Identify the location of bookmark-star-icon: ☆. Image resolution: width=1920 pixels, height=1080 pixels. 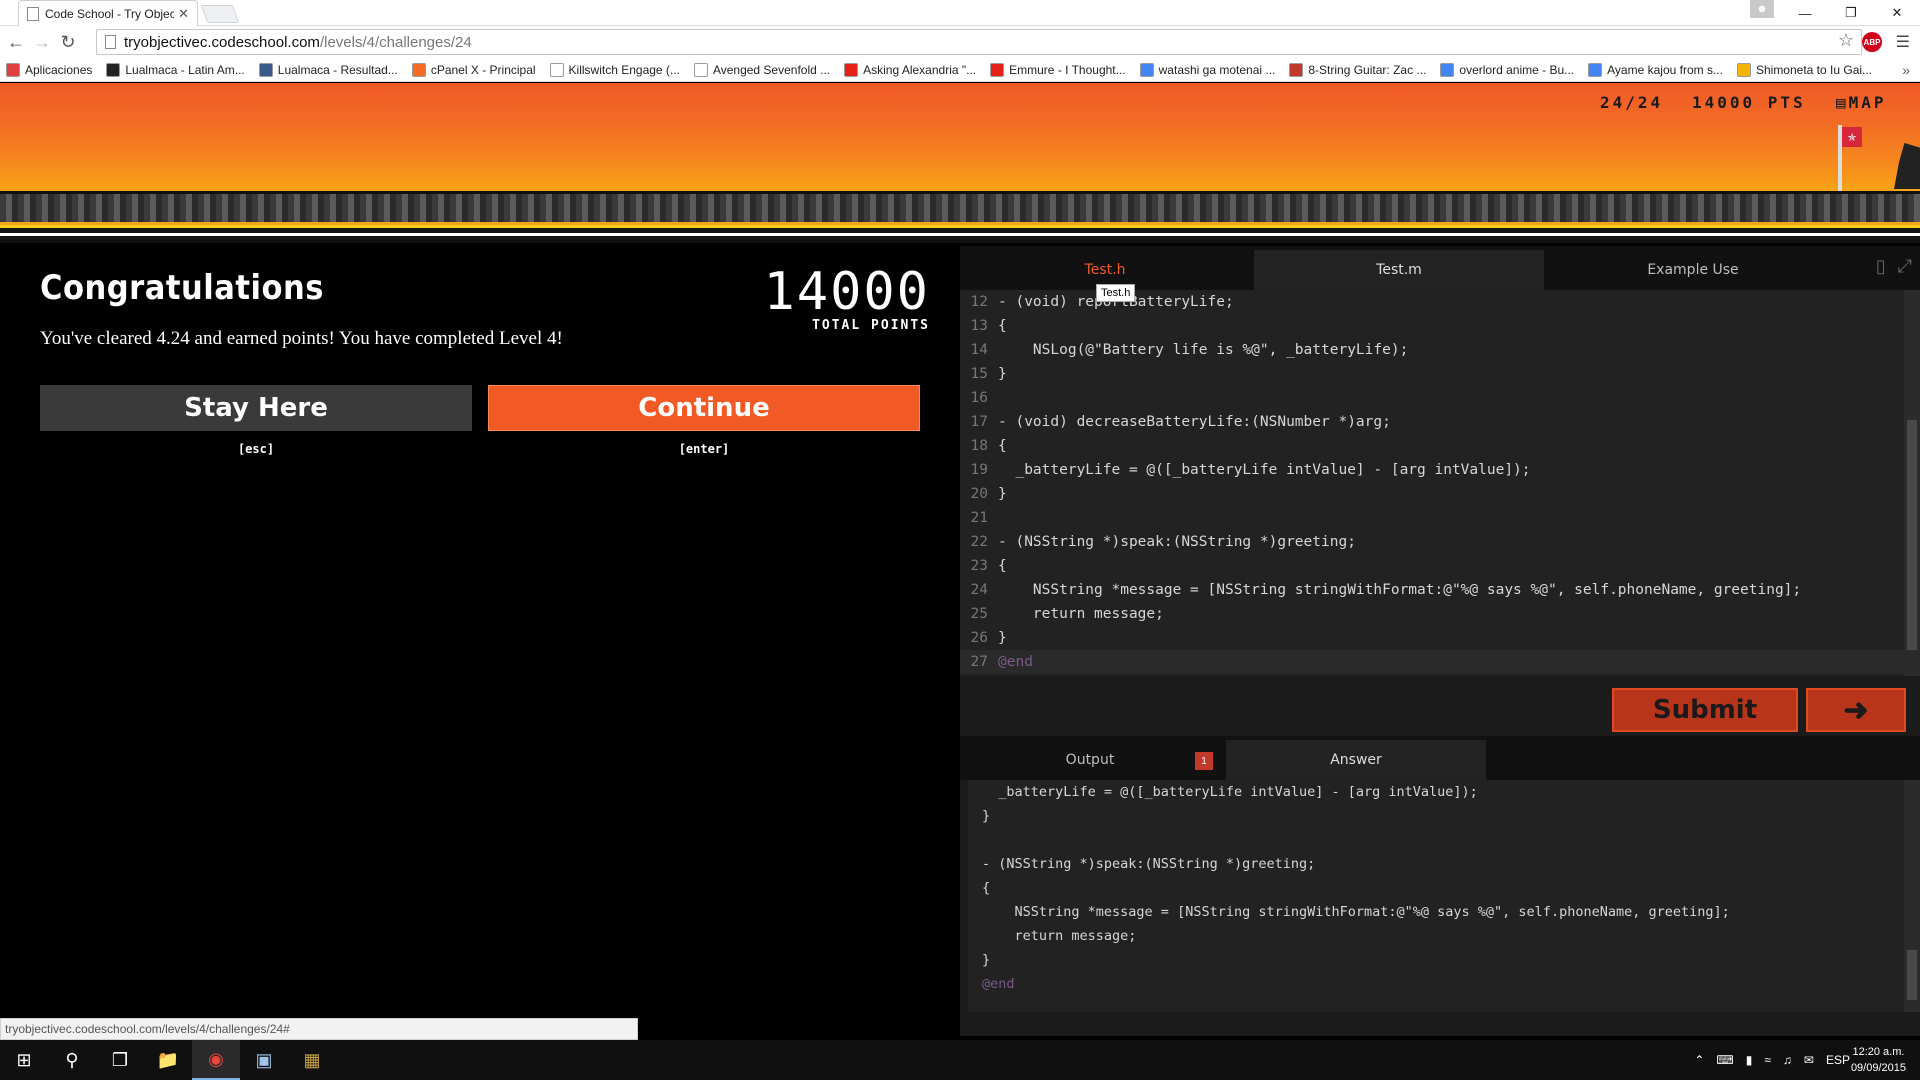
(1846, 40).